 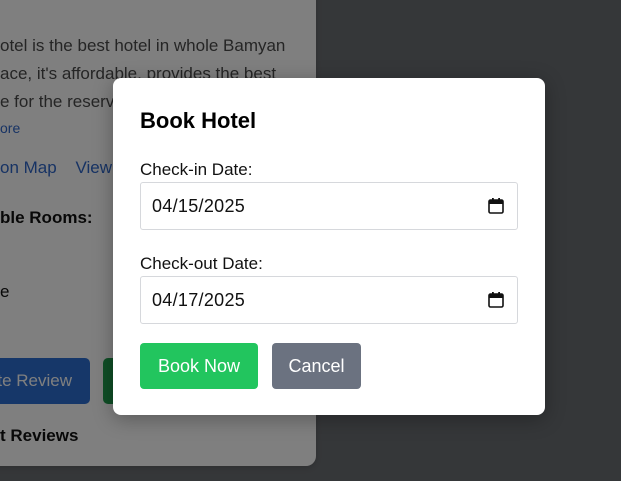 What do you see at coordinates (199, 206) in the screenshot?
I see `checkin-date-value: 04/15/2025` at bounding box center [199, 206].